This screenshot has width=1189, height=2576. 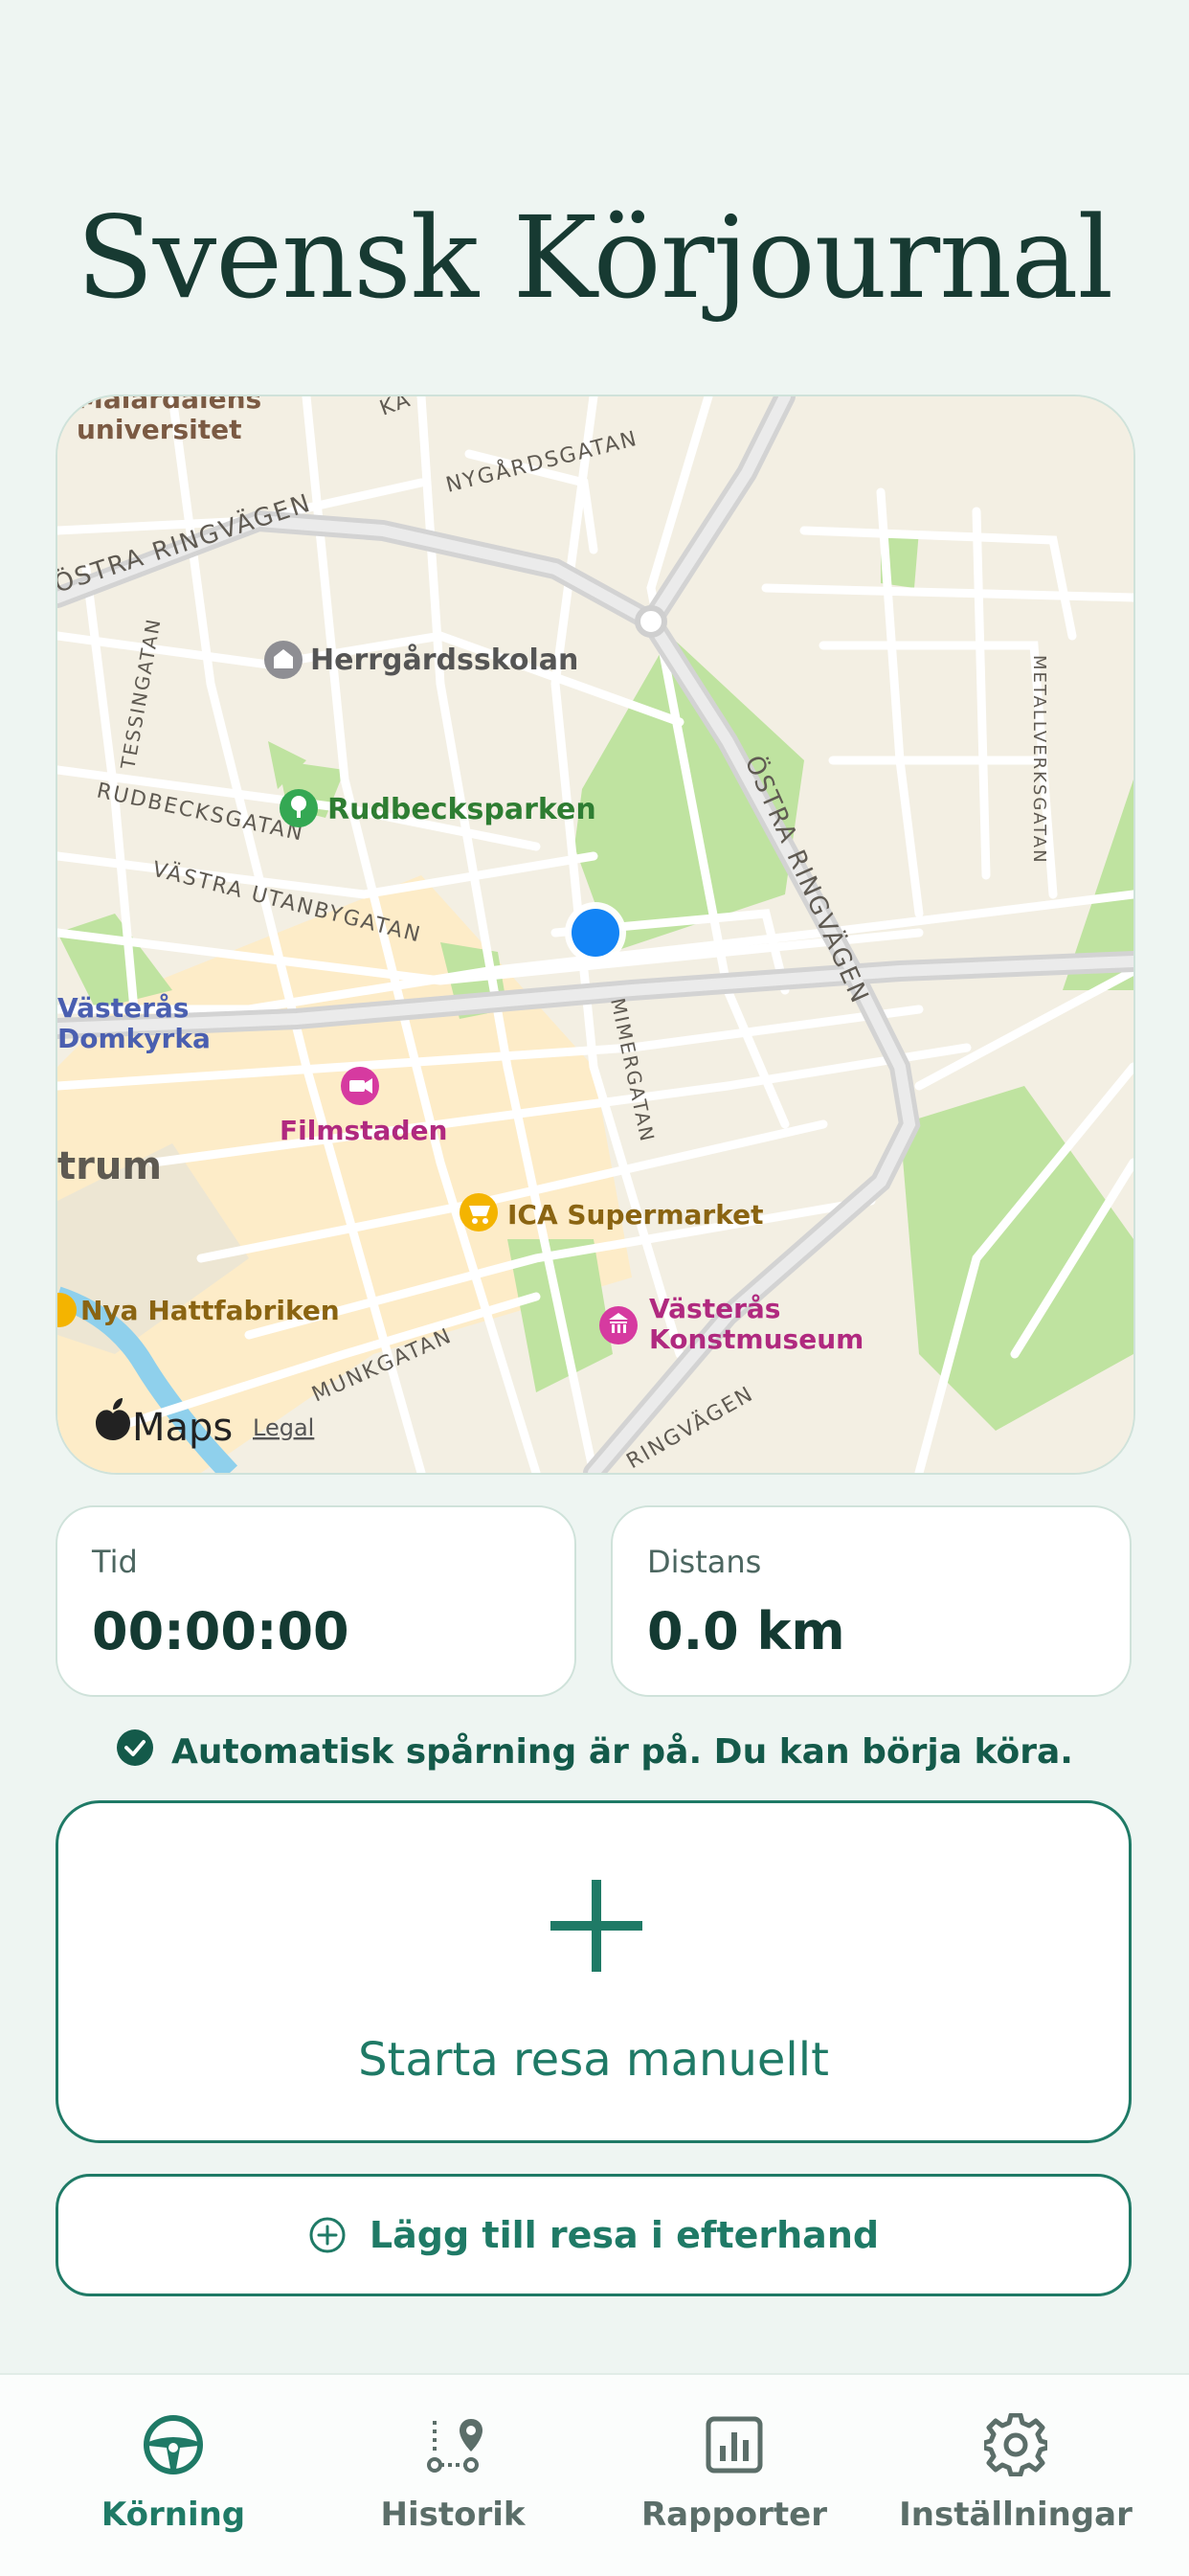 What do you see at coordinates (173, 2515) in the screenshot?
I see `tab-korning-label: Körning` at bounding box center [173, 2515].